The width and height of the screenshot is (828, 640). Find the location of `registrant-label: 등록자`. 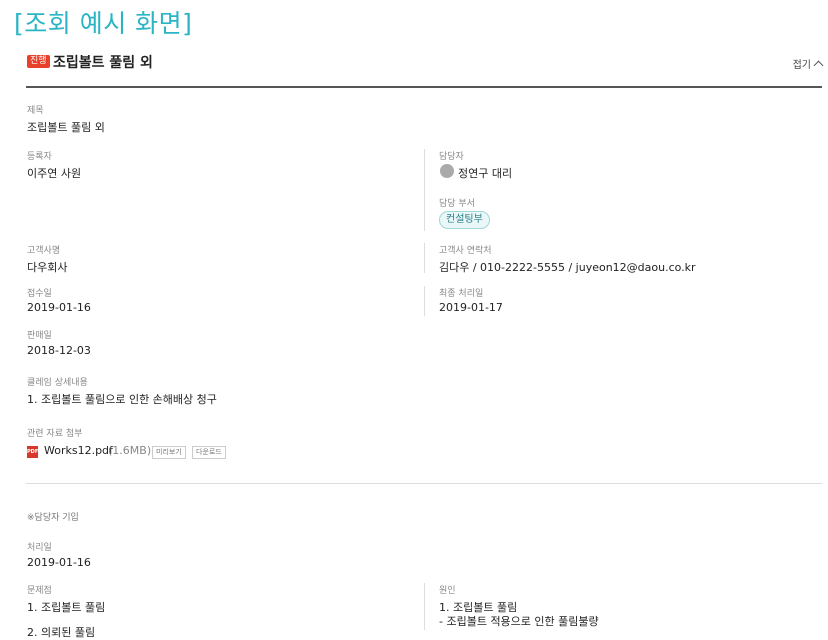

registrant-label: 등록자 is located at coordinates (39, 157).